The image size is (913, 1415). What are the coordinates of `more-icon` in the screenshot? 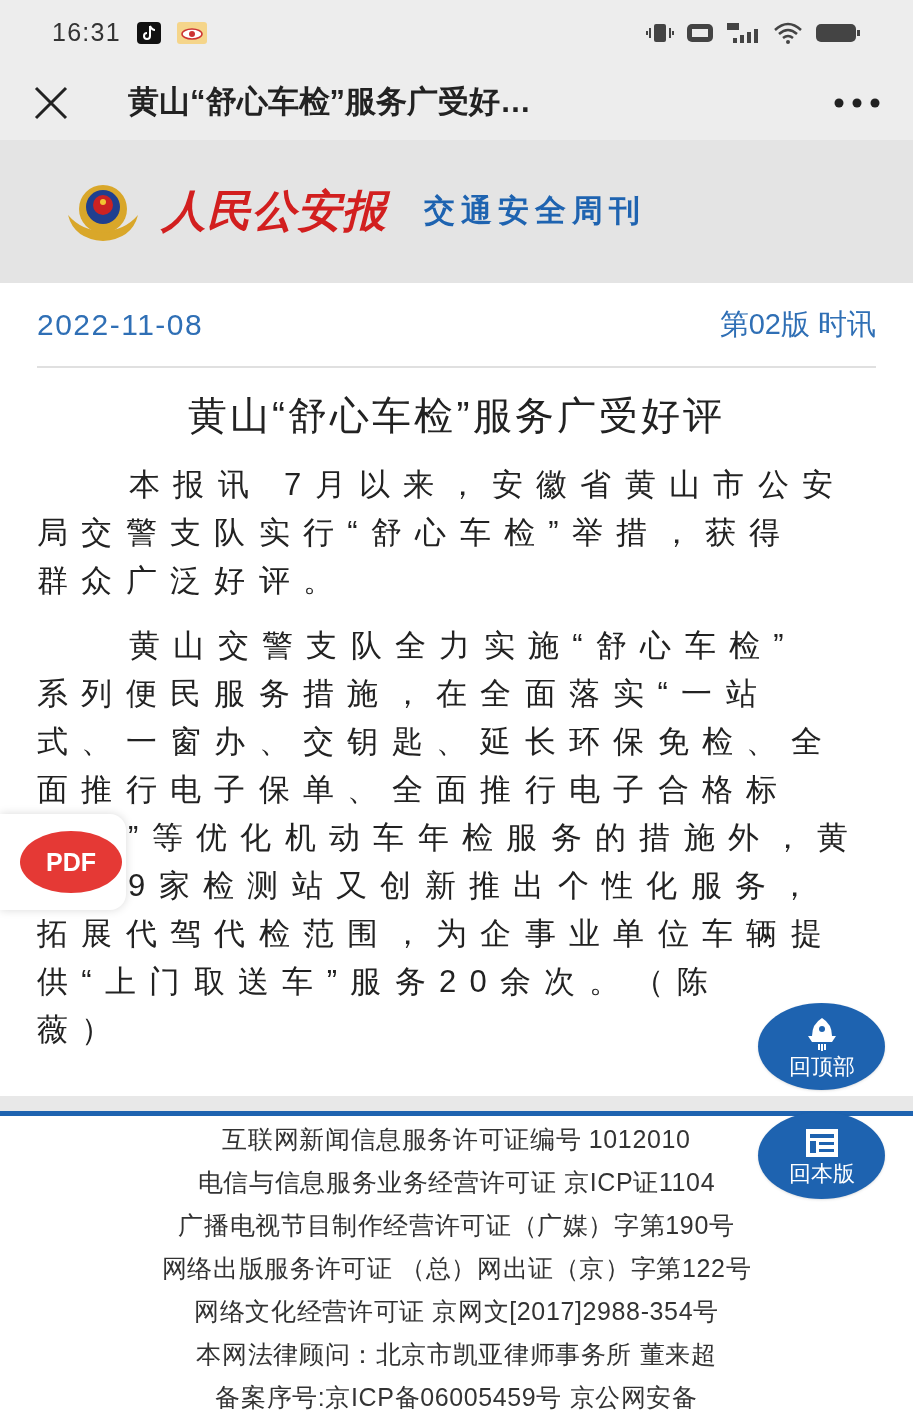 It's located at (857, 102).